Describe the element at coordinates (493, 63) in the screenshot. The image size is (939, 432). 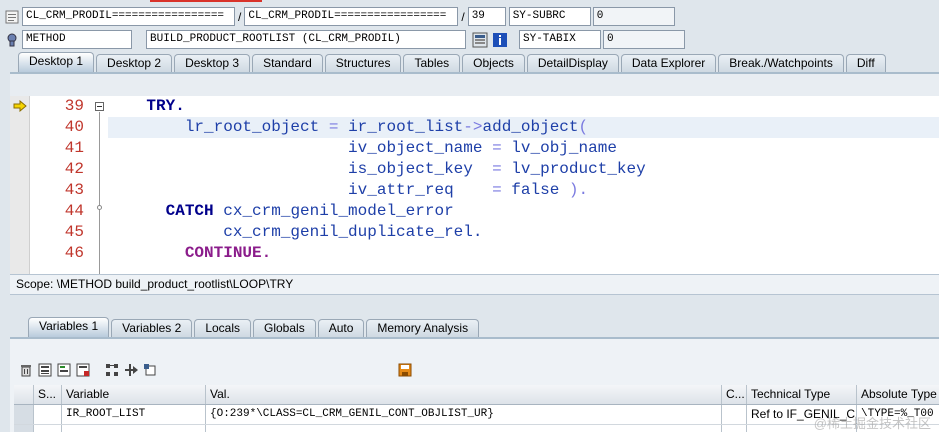
I see `tab-objects: Objects` at that location.